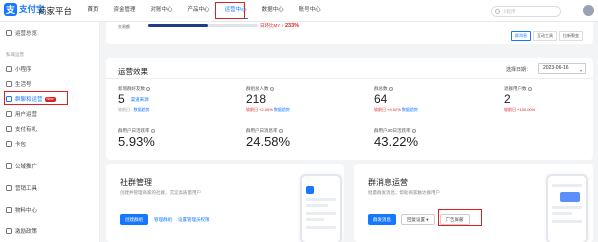 The image size is (598, 242). I want to click on metric-daily-message-rate: 群用户日消息率 24.58%, so click(268, 138).